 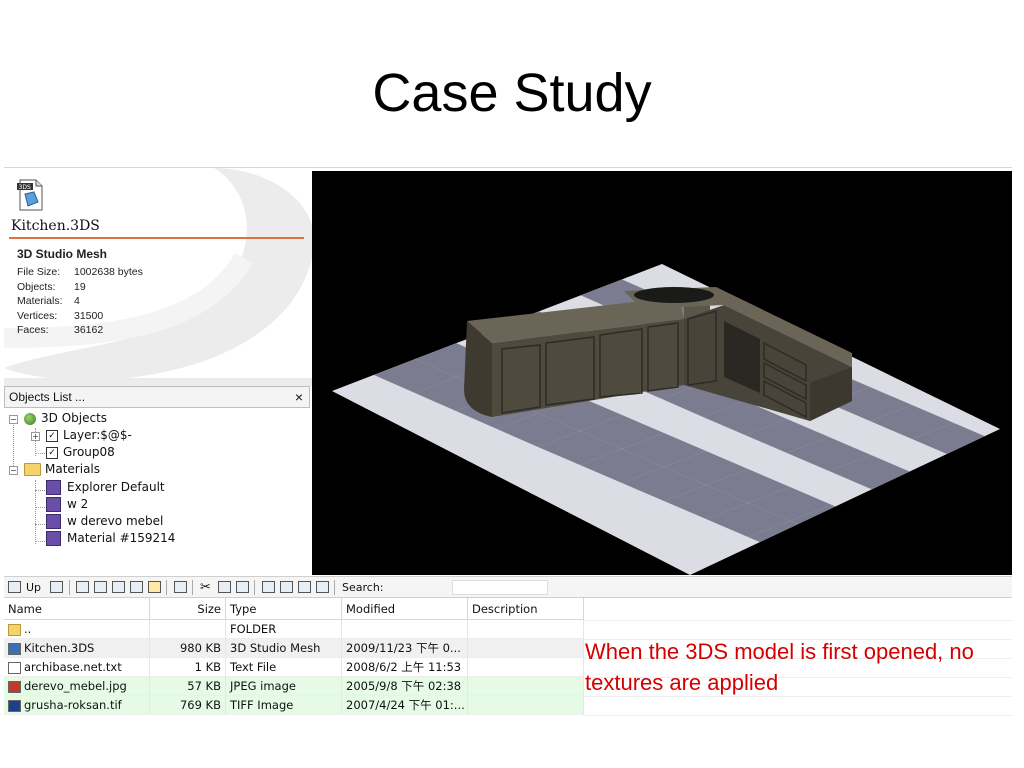 I want to click on stat-value: 31500, so click(x=89, y=315).